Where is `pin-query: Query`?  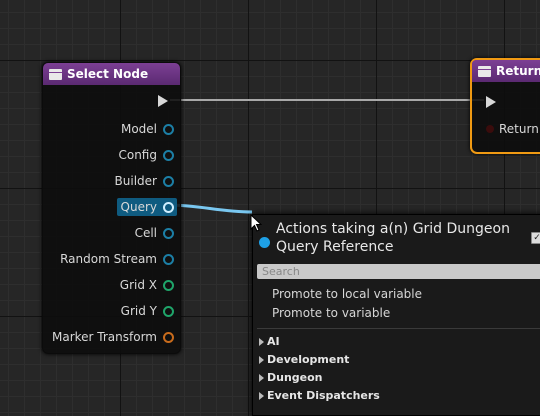
pin-query: Query is located at coordinates (146, 207).